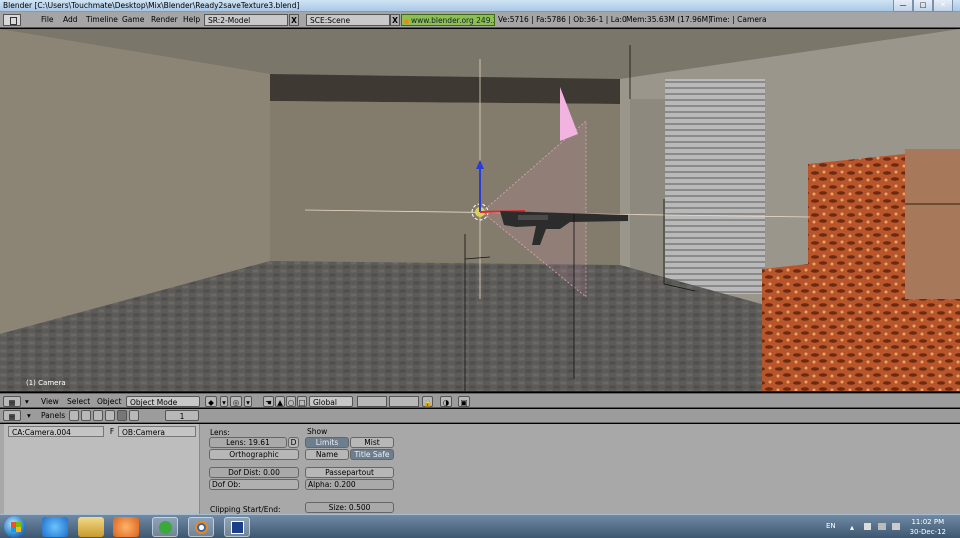  What do you see at coordinates (291, 401) in the screenshot?
I see `rotate-manipulator-icon: ○` at bounding box center [291, 401].